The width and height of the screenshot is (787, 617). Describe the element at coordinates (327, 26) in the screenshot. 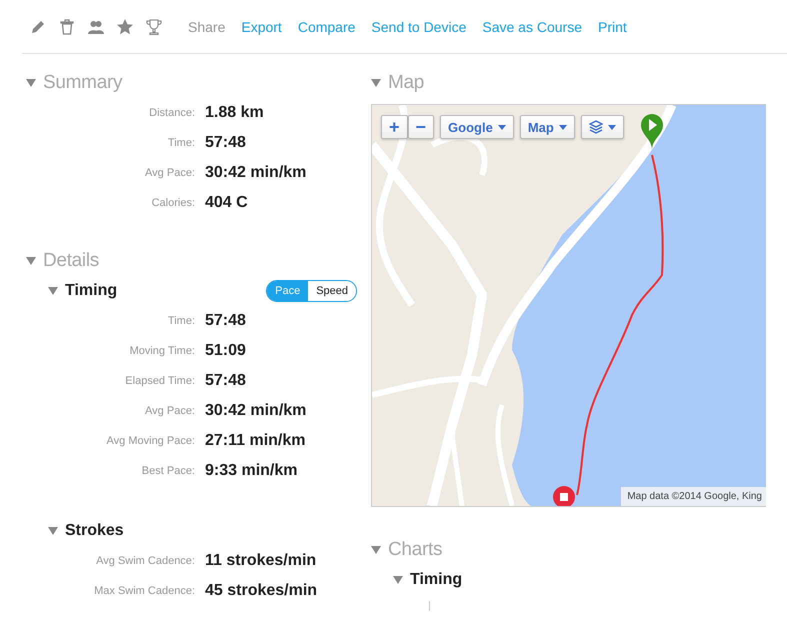

I see `toolbar-link: Compare` at that location.